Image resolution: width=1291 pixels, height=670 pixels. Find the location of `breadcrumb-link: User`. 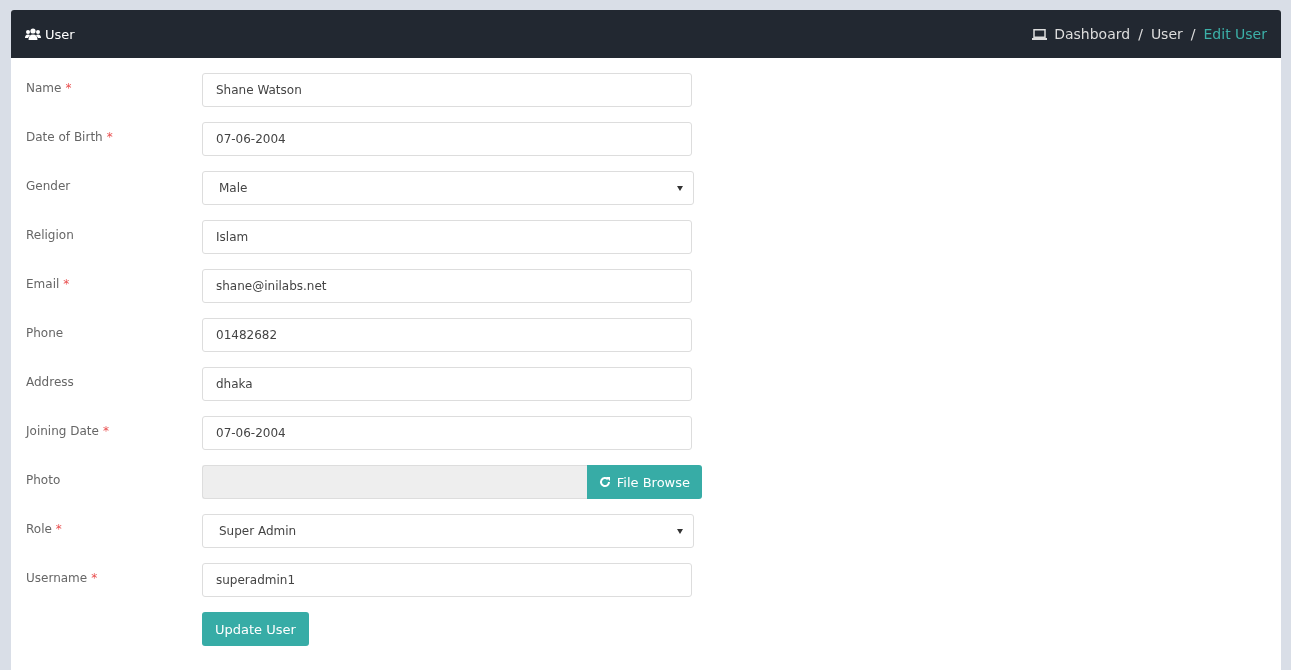

breadcrumb-link: User is located at coordinates (1166, 34).